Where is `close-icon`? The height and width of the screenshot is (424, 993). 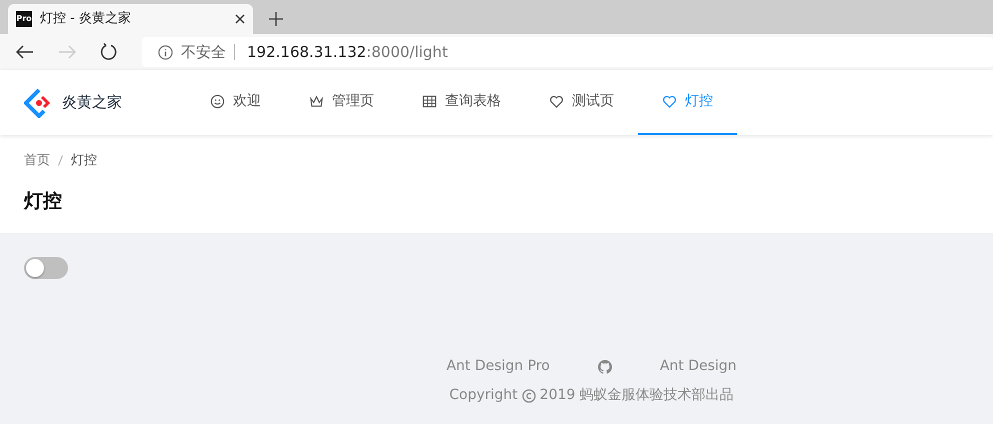 close-icon is located at coordinates (240, 19).